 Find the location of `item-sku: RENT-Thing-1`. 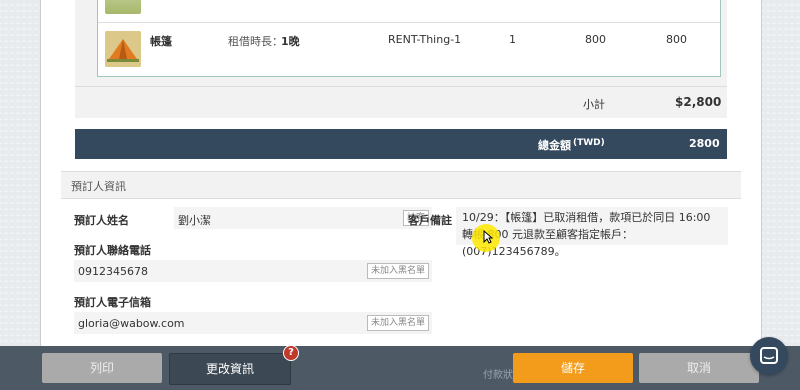

item-sku: RENT-Thing-1 is located at coordinates (425, 39).